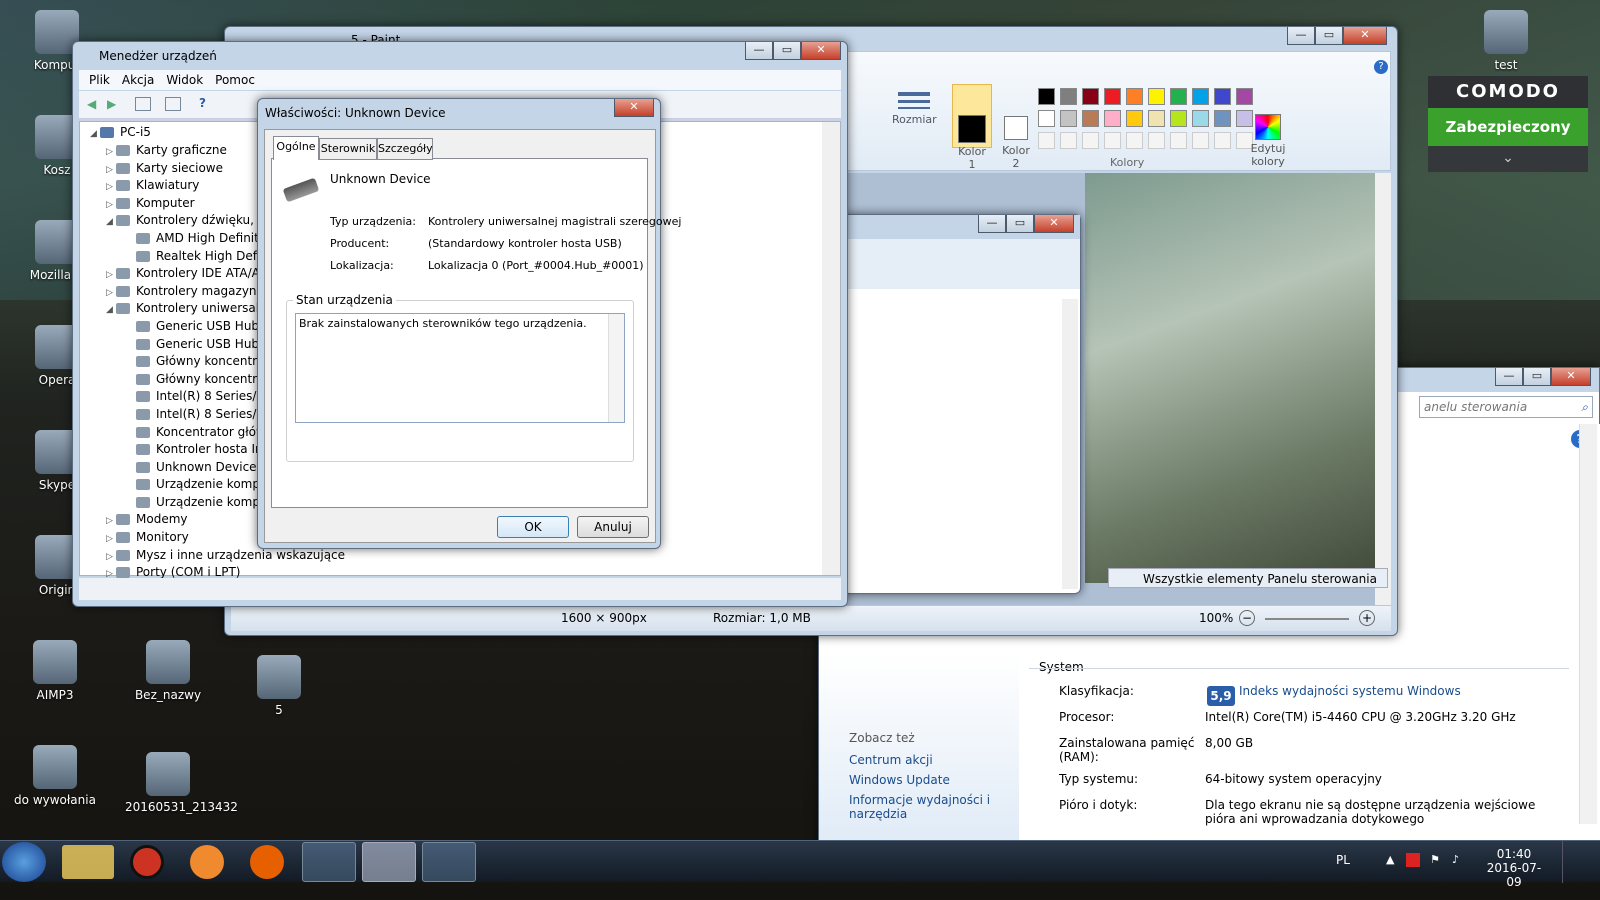 The image size is (1600, 900). Describe the element at coordinates (111, 104) in the screenshot. I see `forward-icon: ▶` at that location.